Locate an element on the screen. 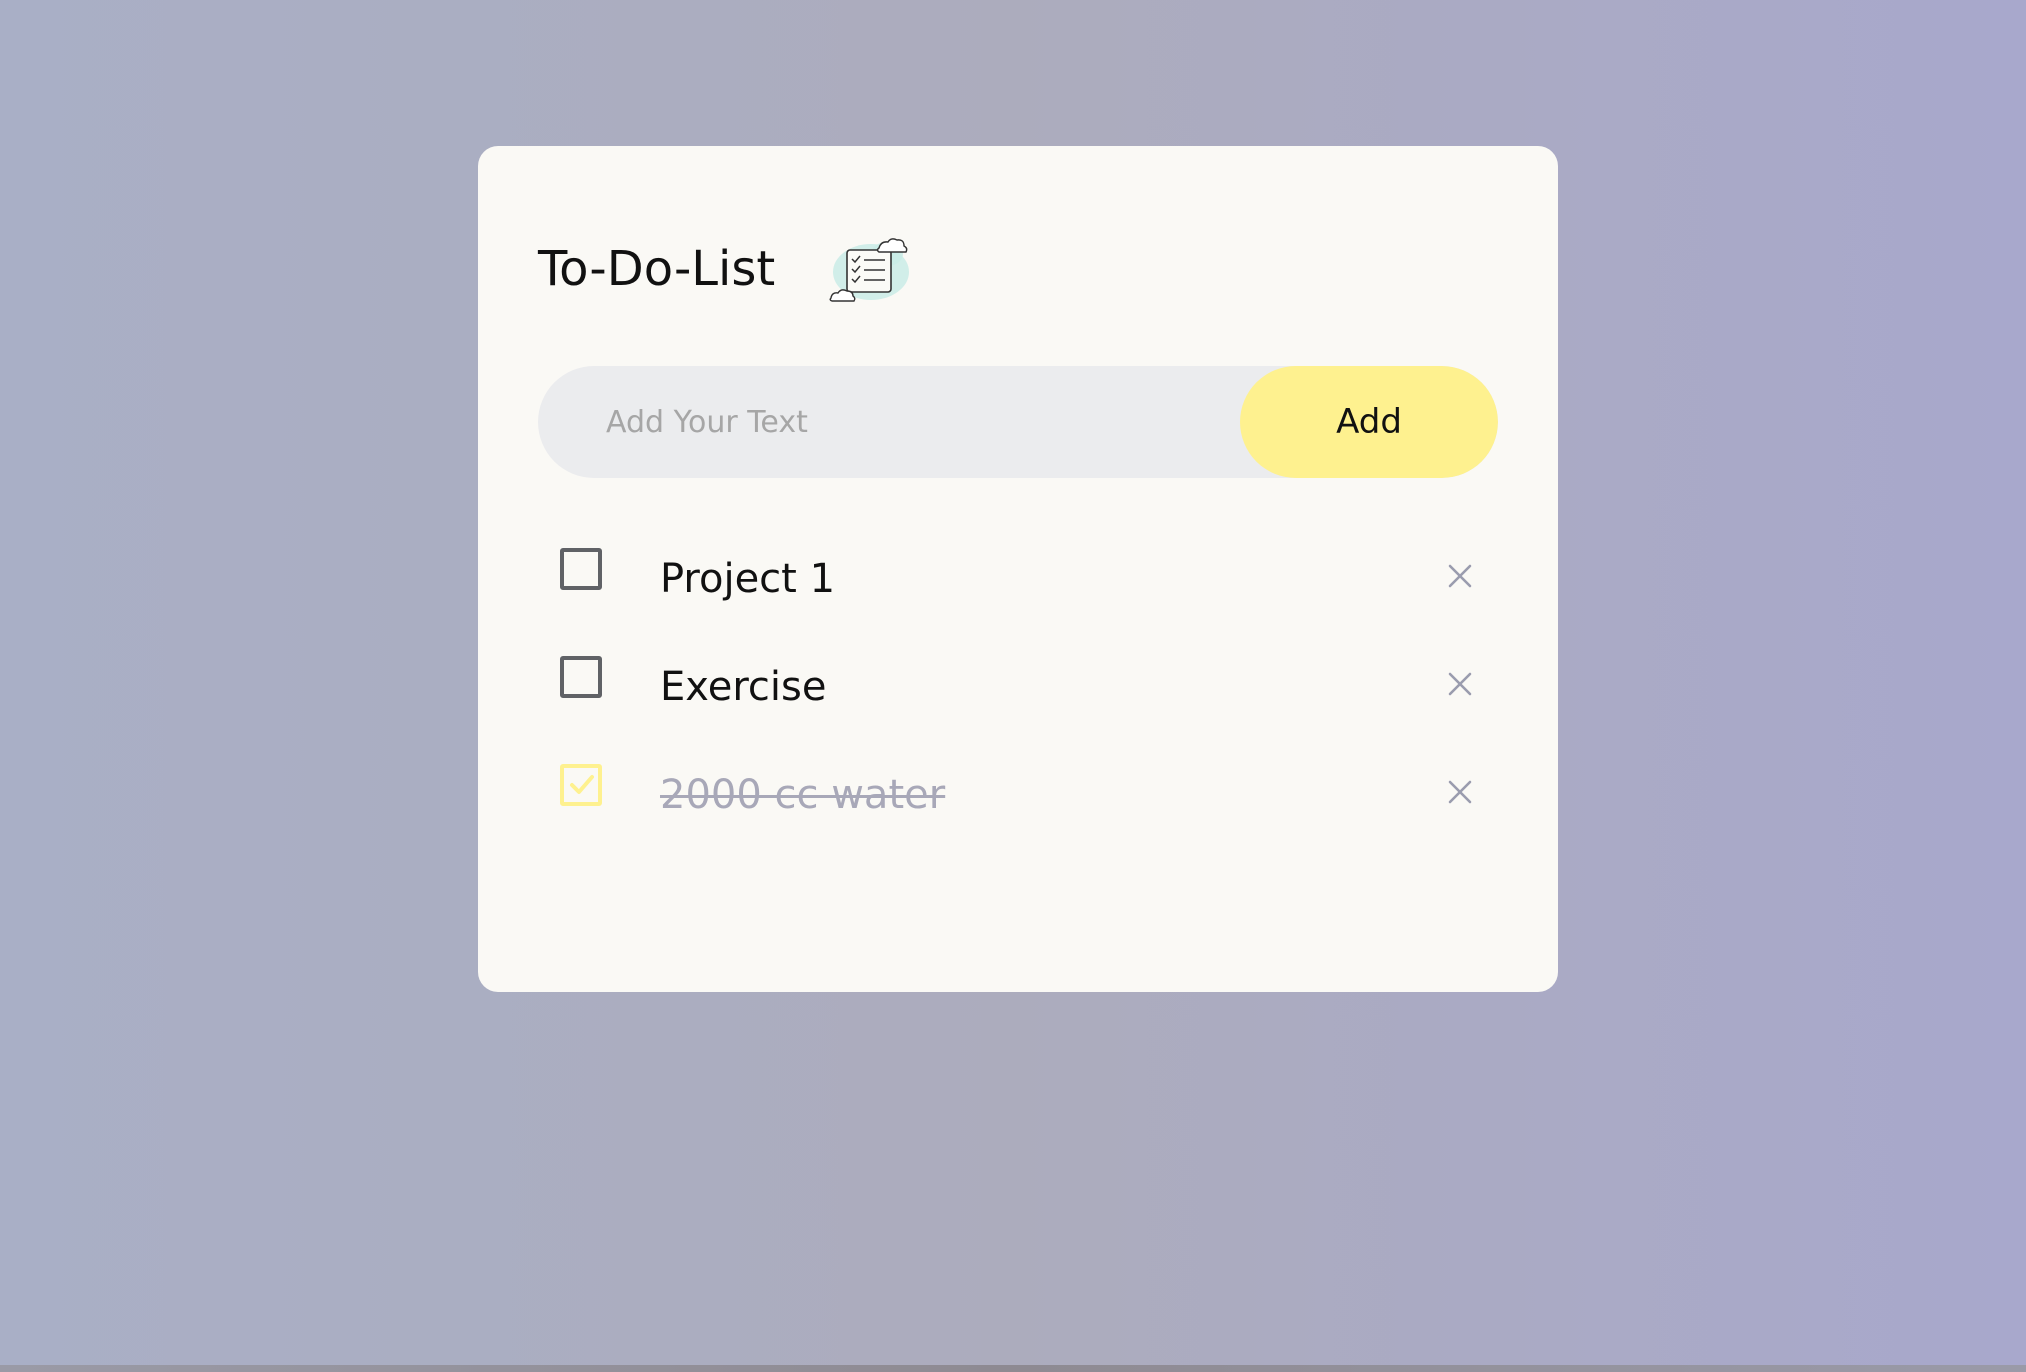 This screenshot has width=2026, height=1372. task-text: Project 1 is located at coordinates (748, 579).